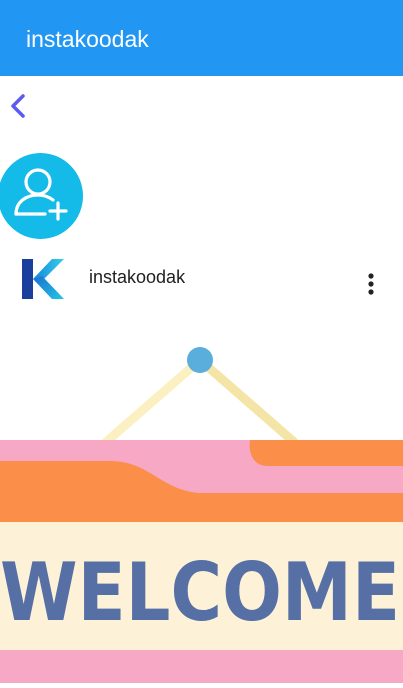  What do you see at coordinates (43, 279) in the screenshot?
I see `k-logo-icon` at bounding box center [43, 279].